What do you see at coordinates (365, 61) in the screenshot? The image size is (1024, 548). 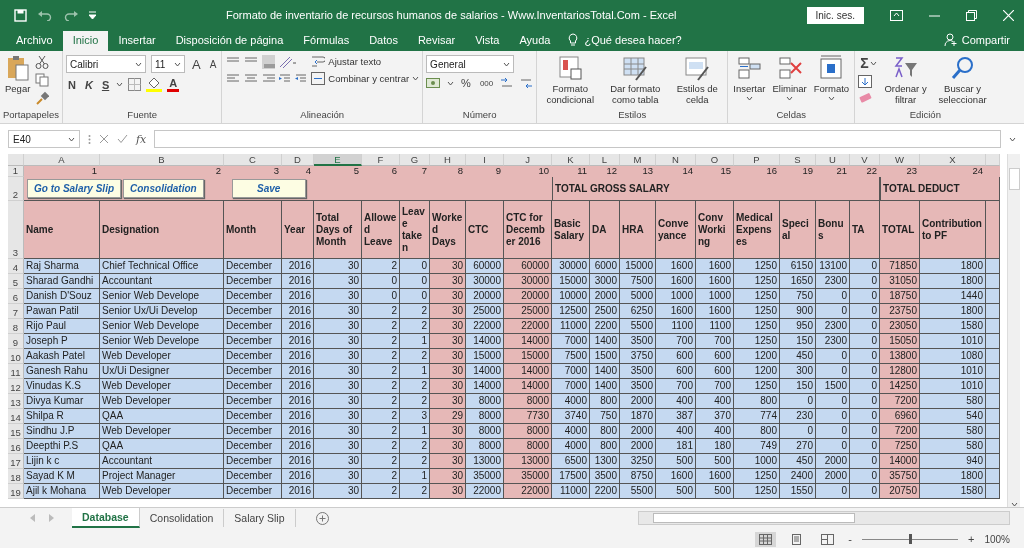 I see `wrap-text-button: Ajustar texto` at bounding box center [365, 61].